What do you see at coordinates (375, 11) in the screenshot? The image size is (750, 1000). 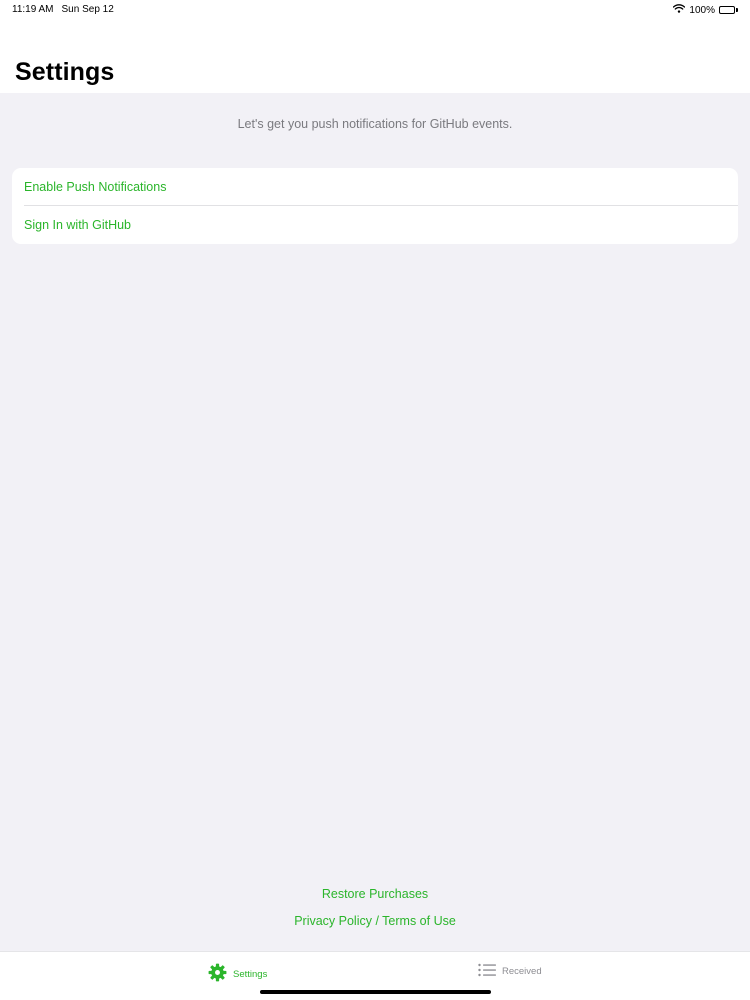 I see `status-bar: 11:19 AM Sun Sep 12 100%` at bounding box center [375, 11].